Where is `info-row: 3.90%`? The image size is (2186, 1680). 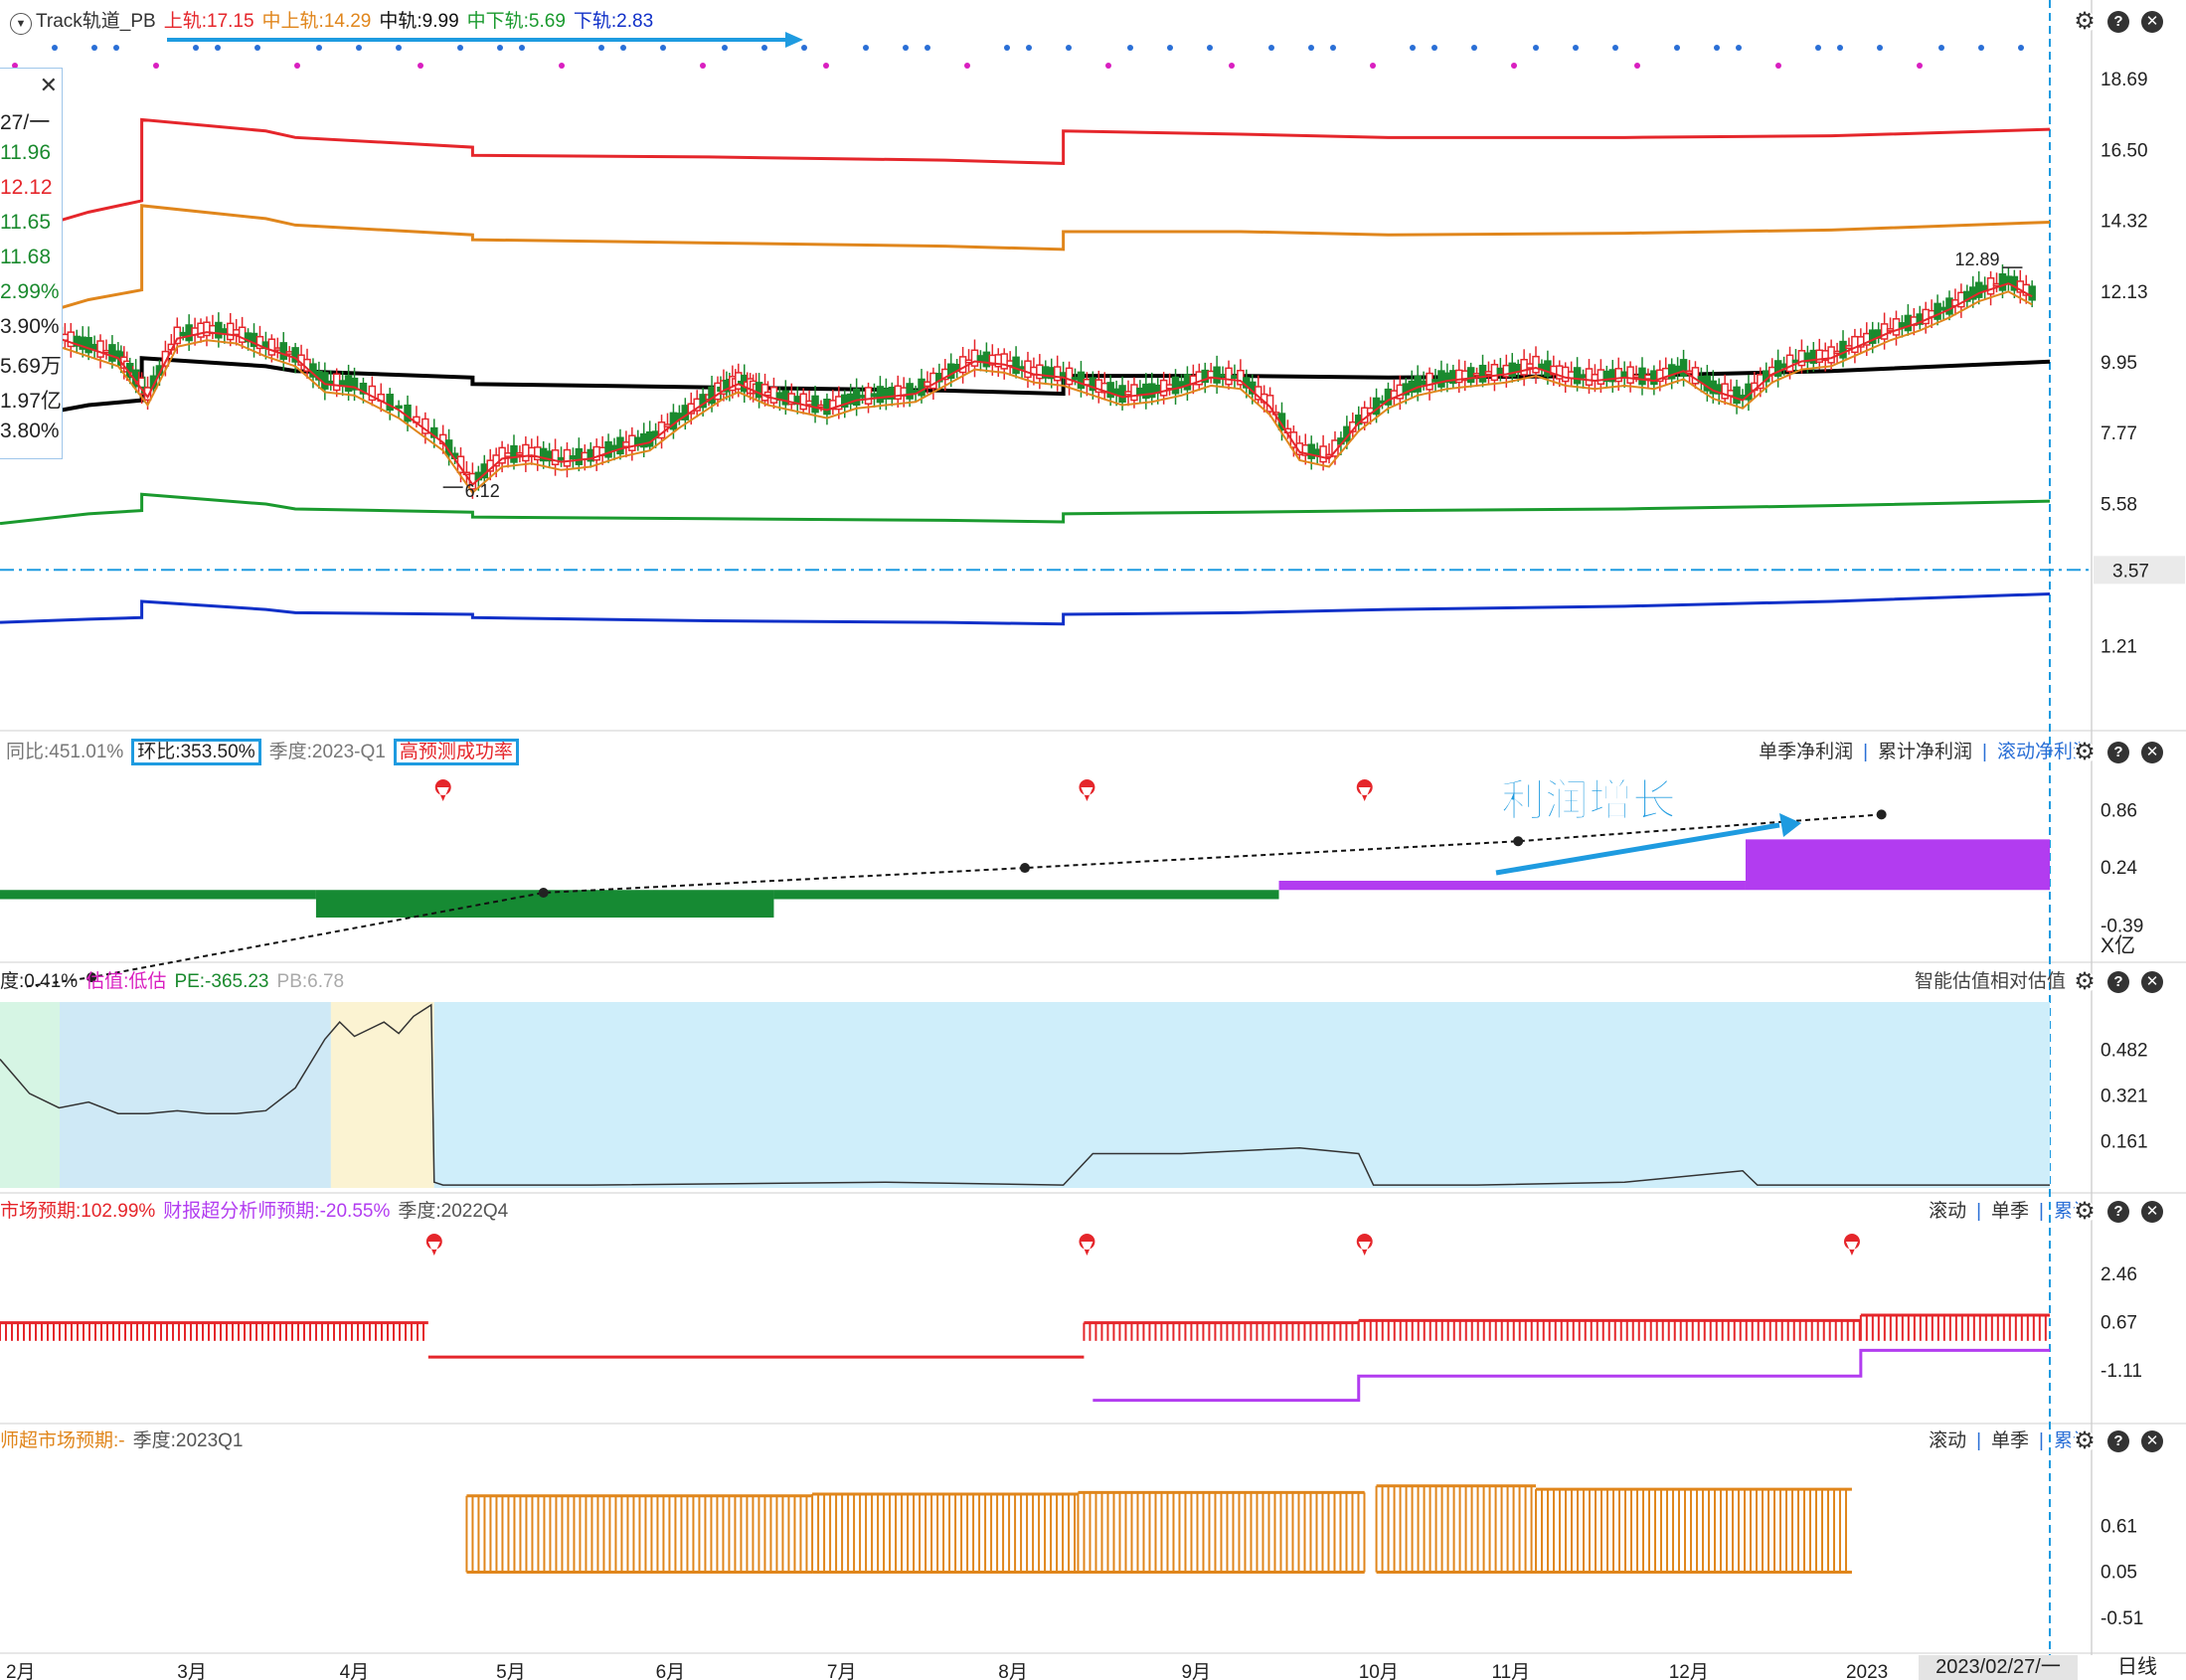 info-row: 3.90% is located at coordinates (30, 326).